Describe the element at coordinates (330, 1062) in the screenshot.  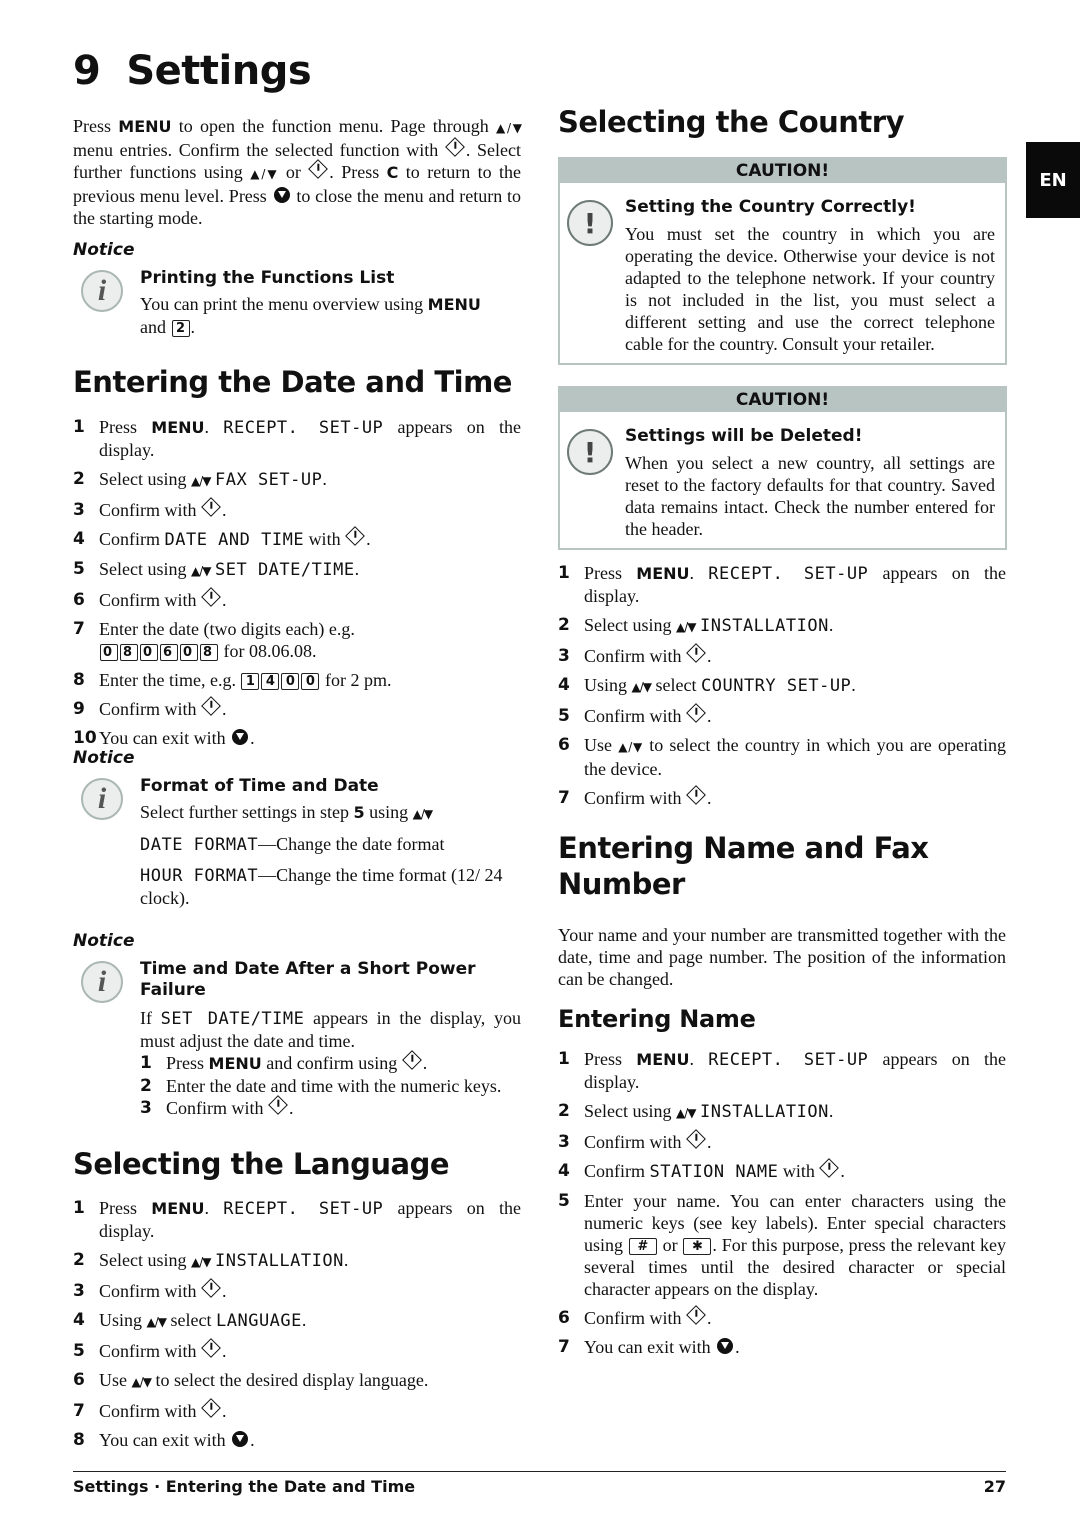
I see `list-item: 1 Press MENU and confirm using .` at that location.